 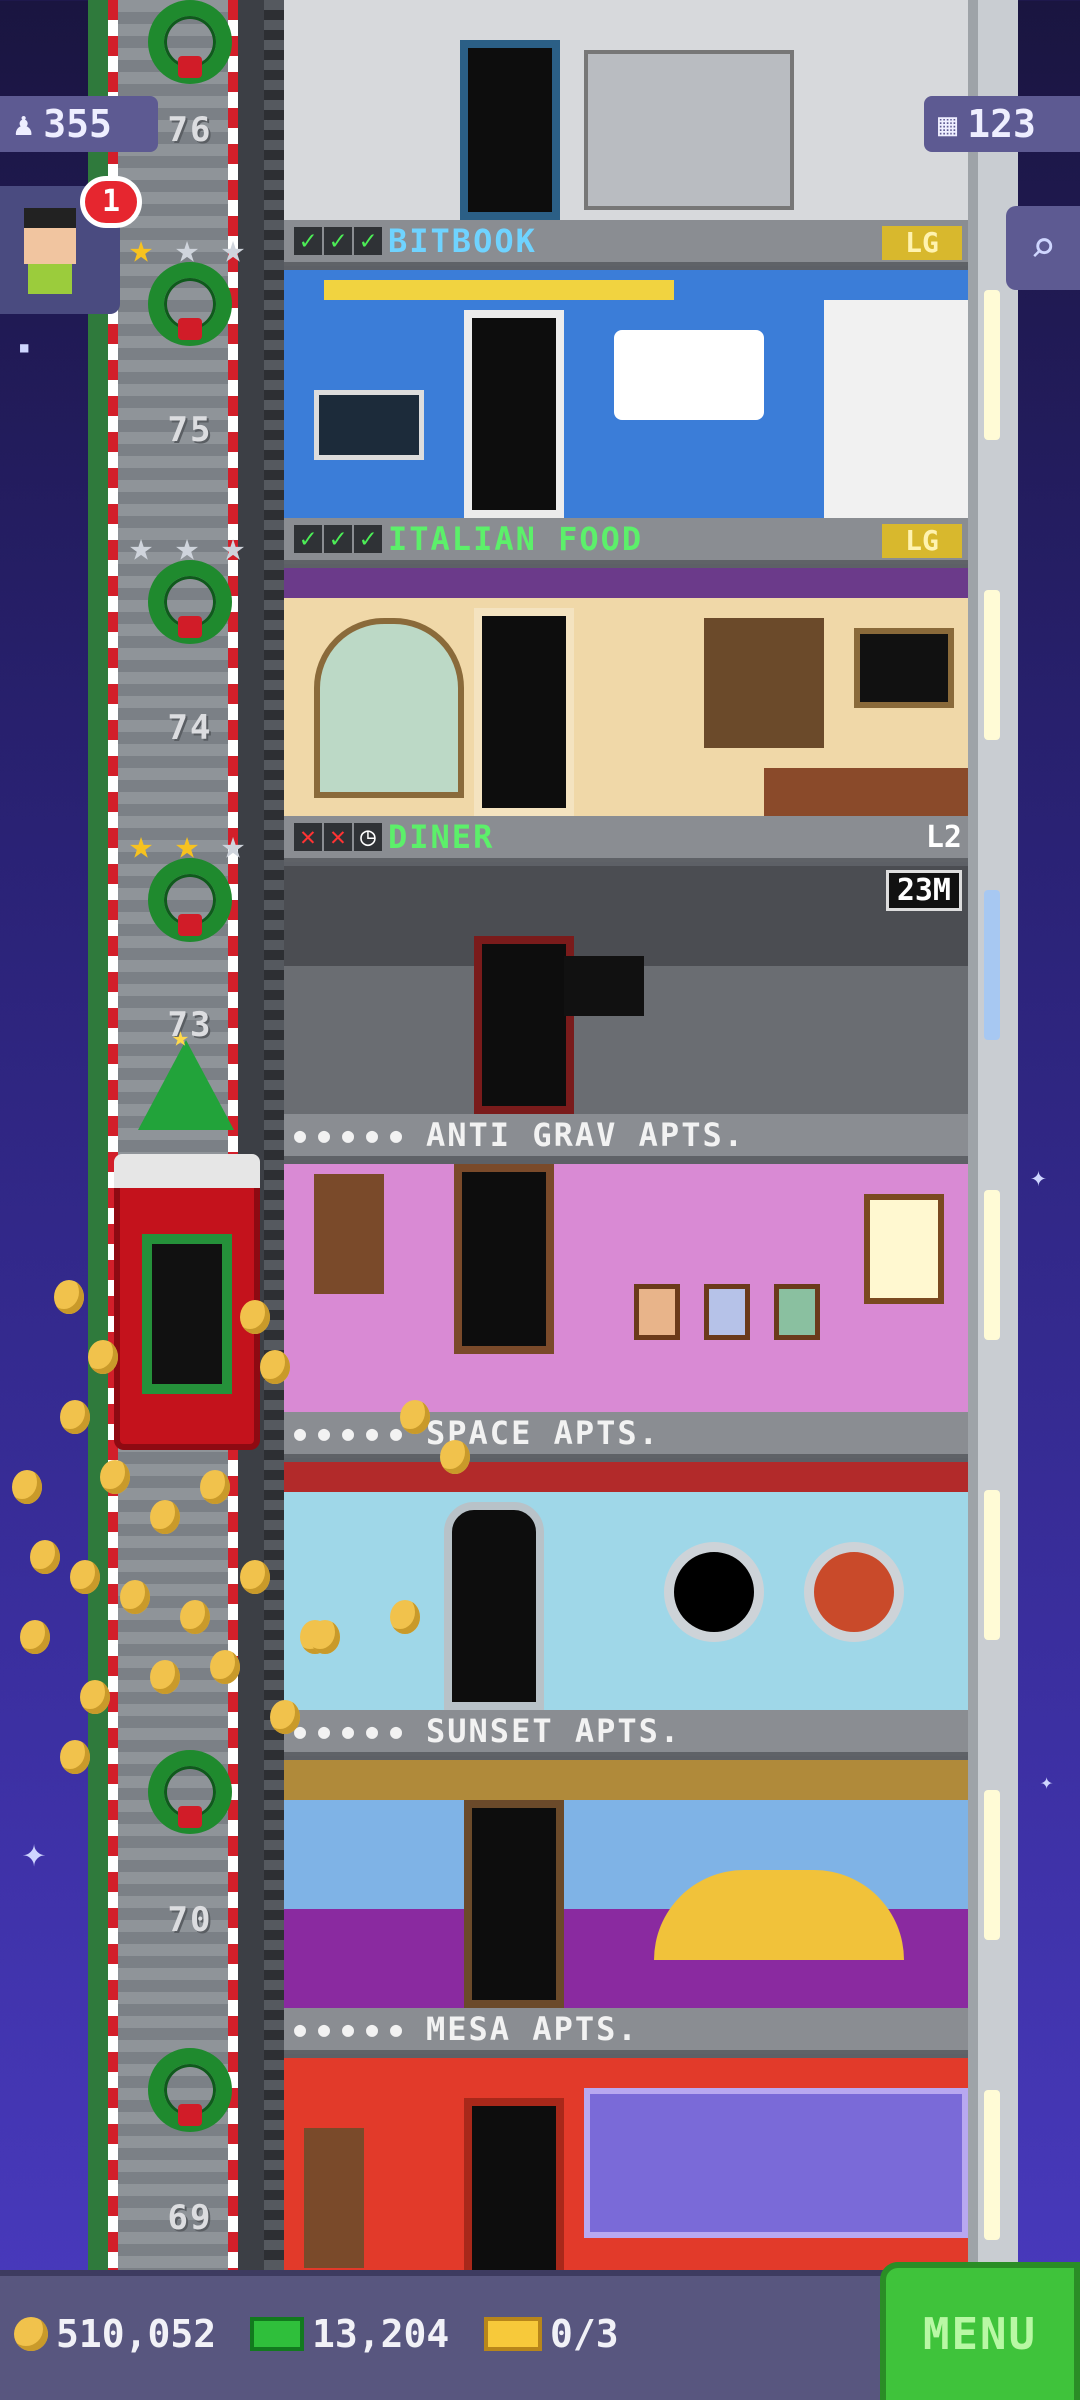 I want to click on floor-name: ITALIAN FOOD, so click(x=516, y=539).